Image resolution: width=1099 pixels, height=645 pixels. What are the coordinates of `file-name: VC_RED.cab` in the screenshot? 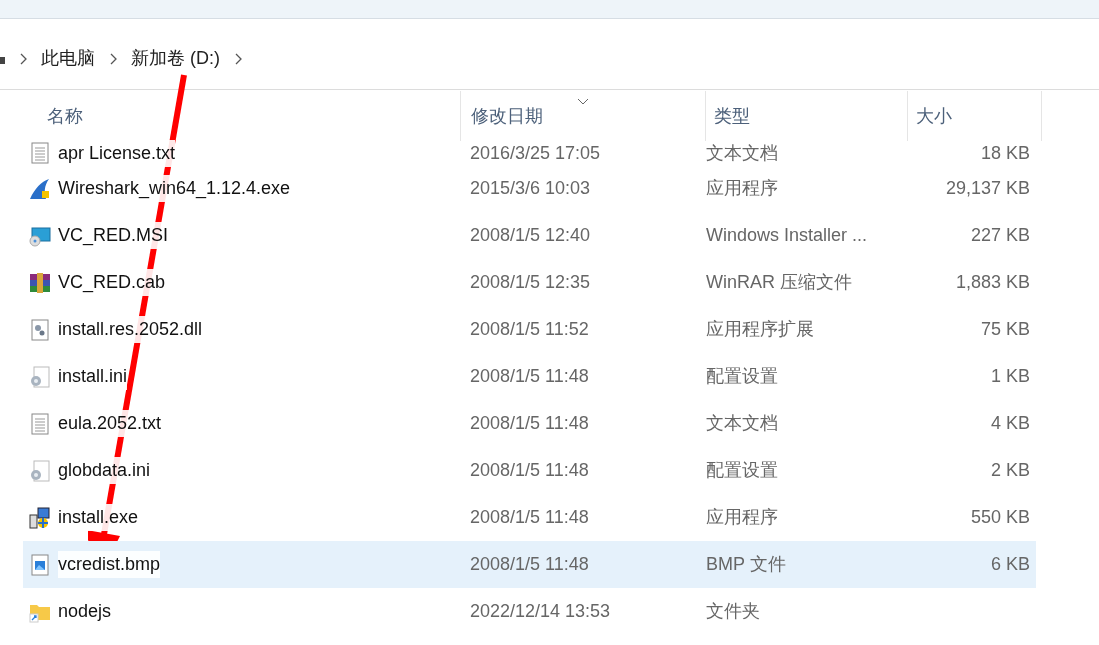 It's located at (112, 282).